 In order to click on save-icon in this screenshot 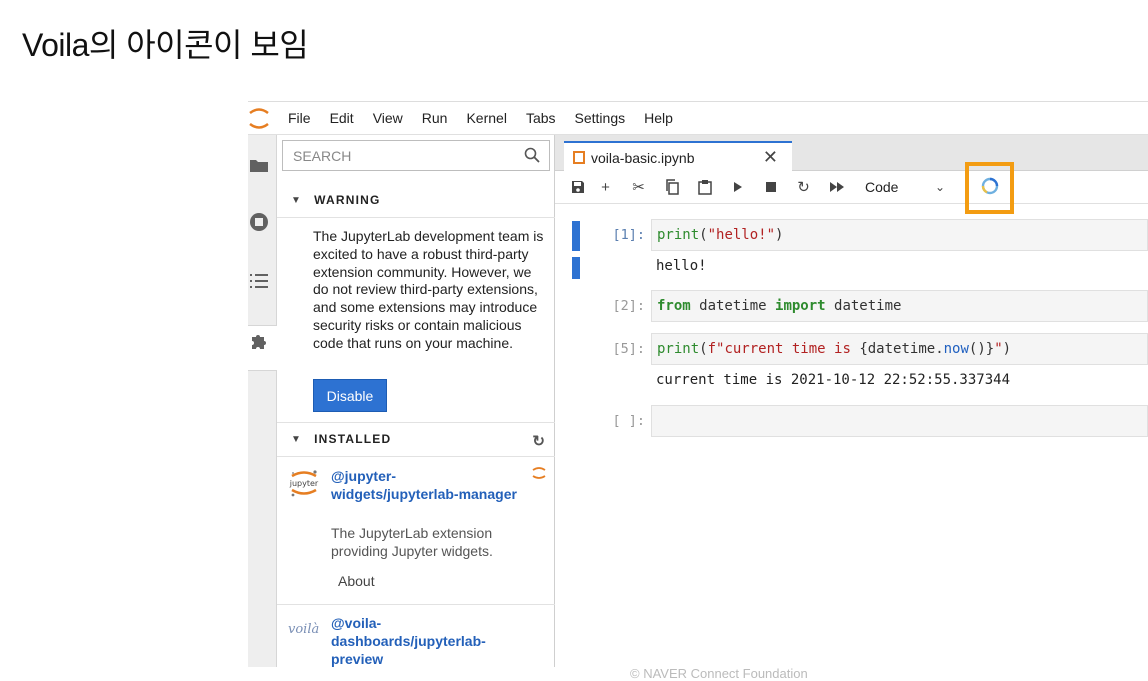, I will do `click(578, 187)`.